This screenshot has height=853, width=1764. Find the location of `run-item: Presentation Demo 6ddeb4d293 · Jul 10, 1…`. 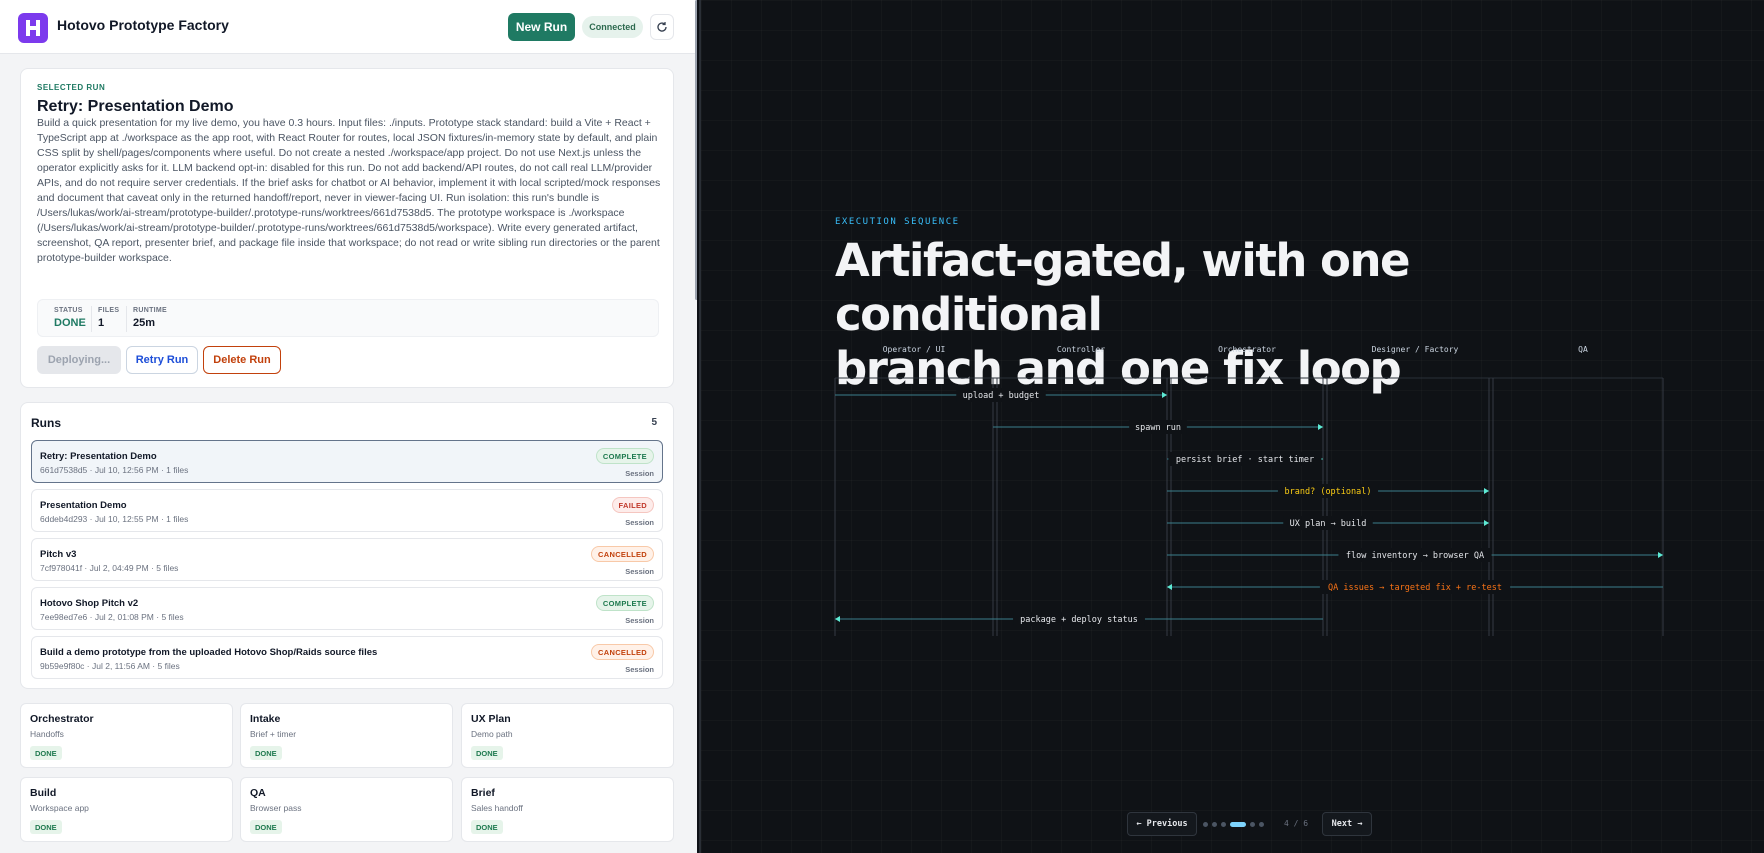

run-item: Presentation Demo 6ddeb4d293 · Jul 10, 1… is located at coordinates (347, 510).